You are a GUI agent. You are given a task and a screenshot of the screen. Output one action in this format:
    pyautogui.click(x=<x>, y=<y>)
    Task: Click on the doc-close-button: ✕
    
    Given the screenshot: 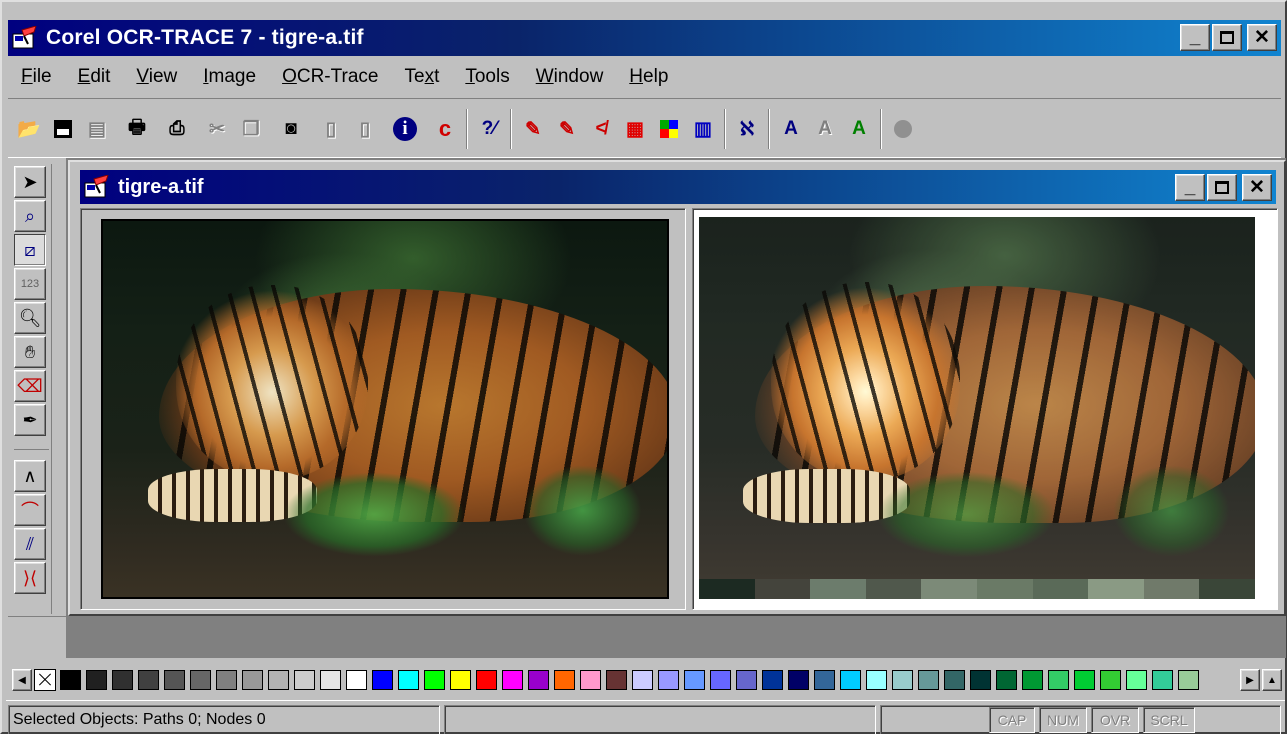 What is the action you would take?
    pyautogui.click(x=1257, y=187)
    